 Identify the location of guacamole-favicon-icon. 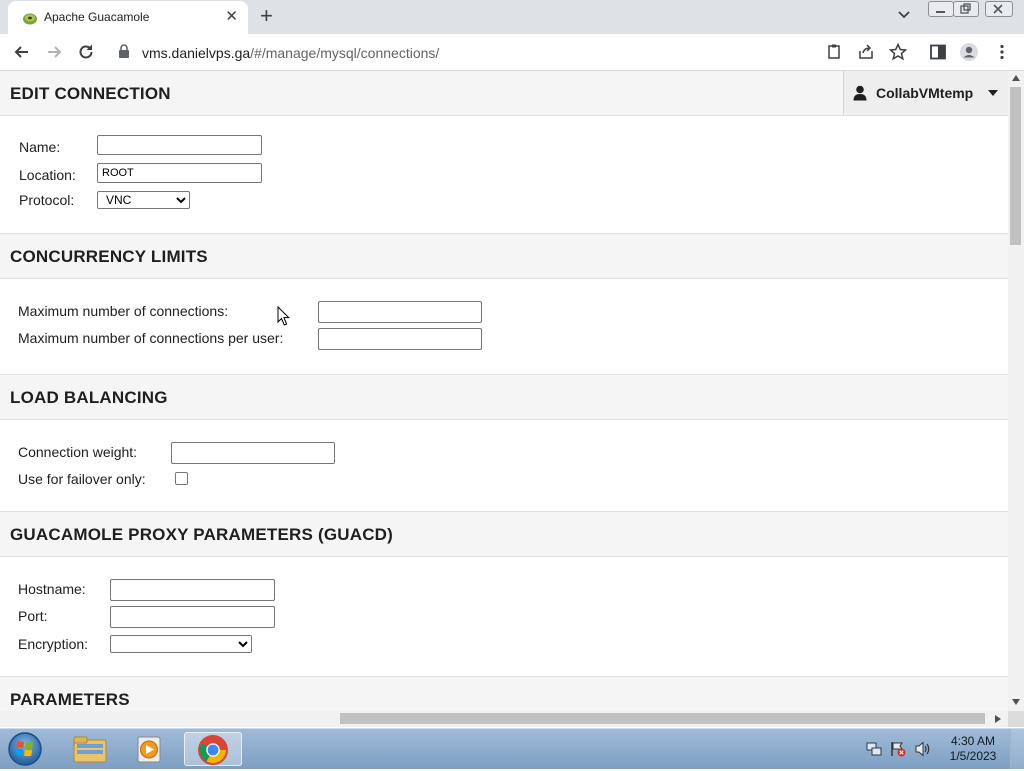
(30, 19).